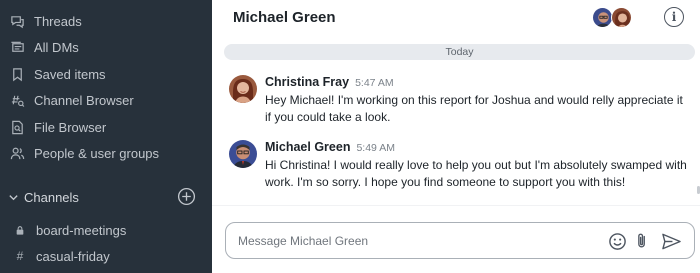  What do you see at coordinates (284, 17) in the screenshot?
I see `conversation-title: Michael Green` at bounding box center [284, 17].